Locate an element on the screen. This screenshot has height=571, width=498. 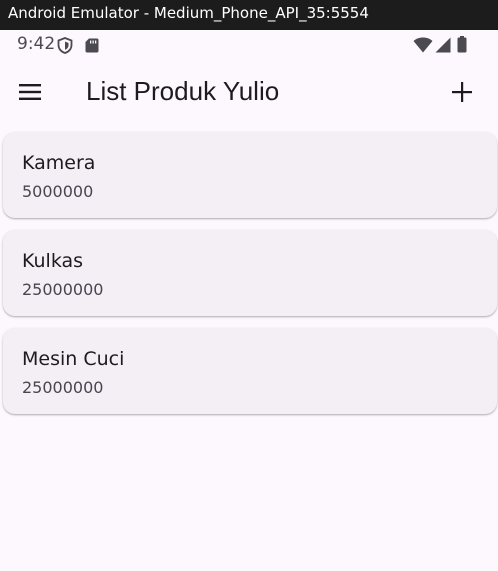
add-product-button is located at coordinates (462, 92).